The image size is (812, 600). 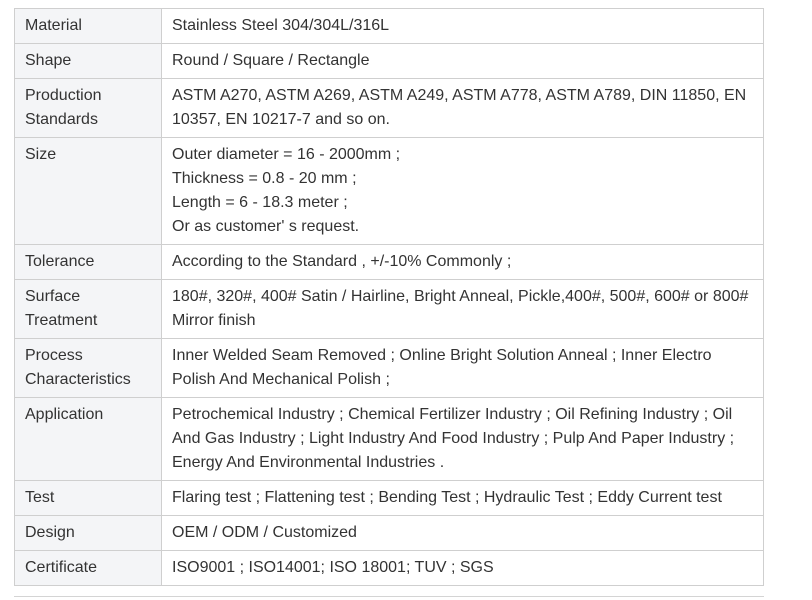 I want to click on row-label-process-characteristics: Process Characteristics, so click(x=88, y=368).